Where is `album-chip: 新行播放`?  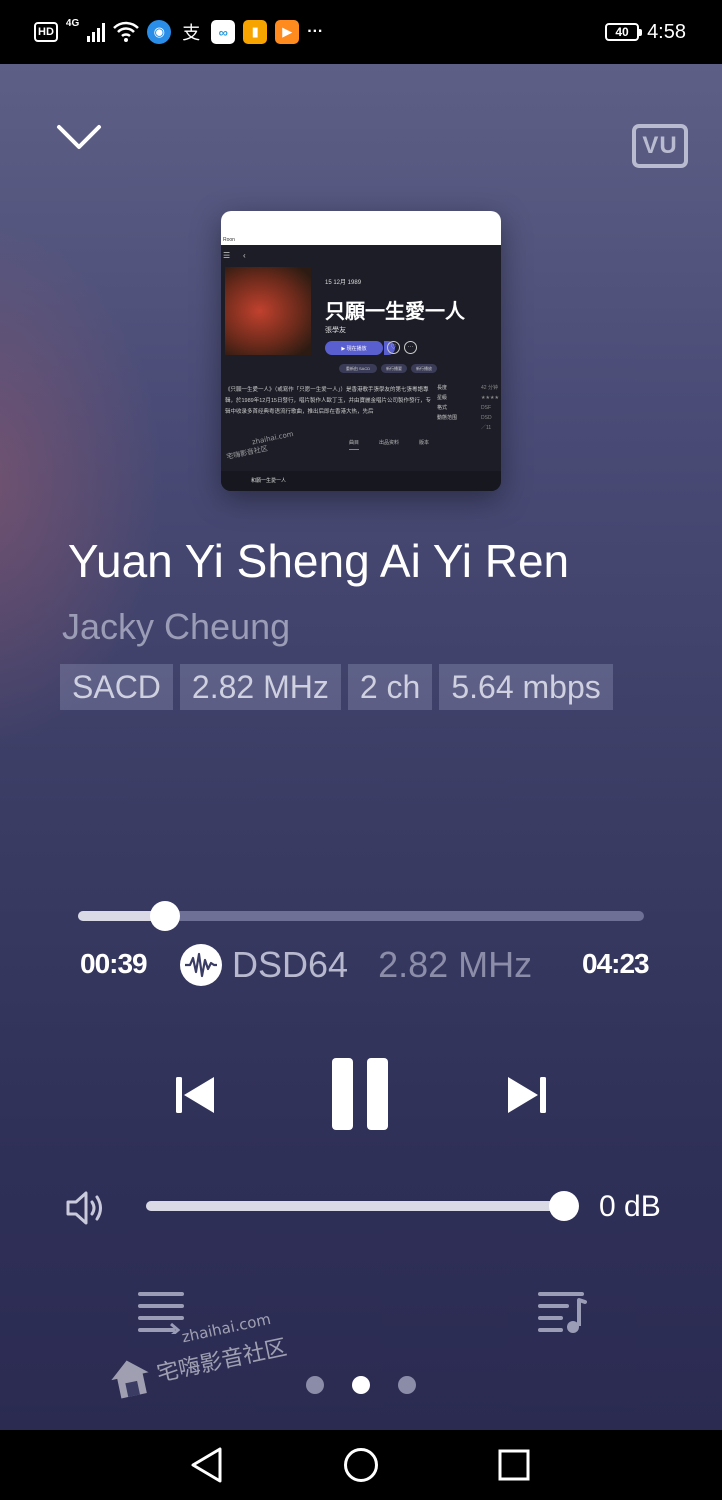 album-chip: 新行播放 is located at coordinates (424, 368).